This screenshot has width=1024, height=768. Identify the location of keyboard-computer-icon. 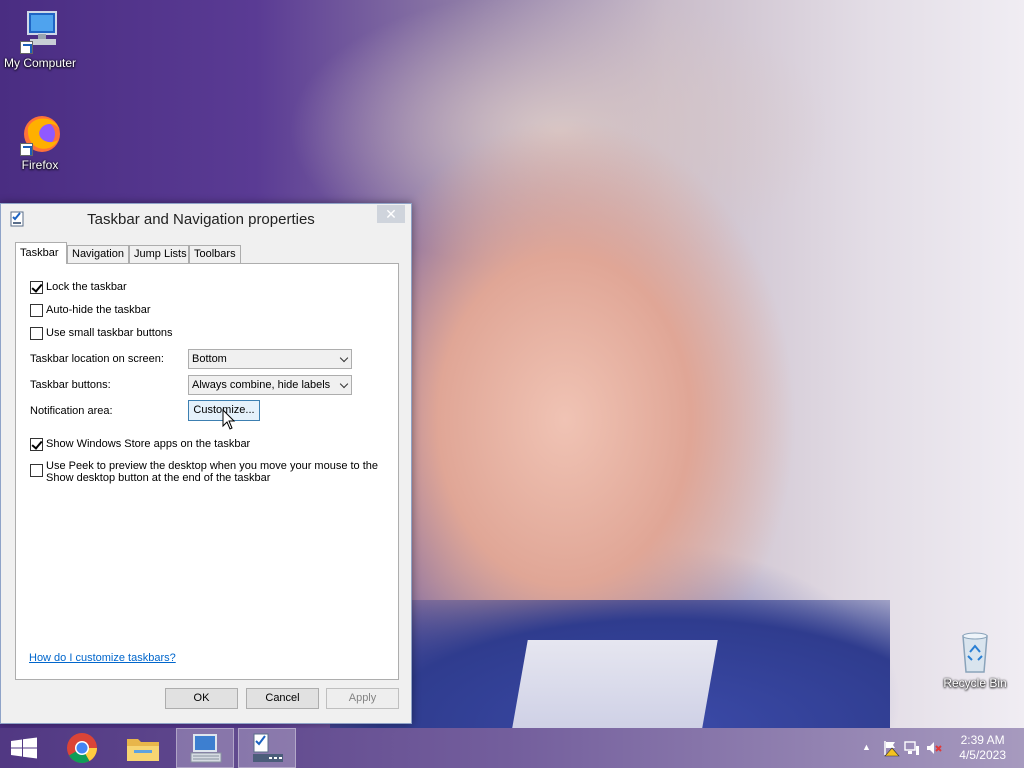
(206, 748).